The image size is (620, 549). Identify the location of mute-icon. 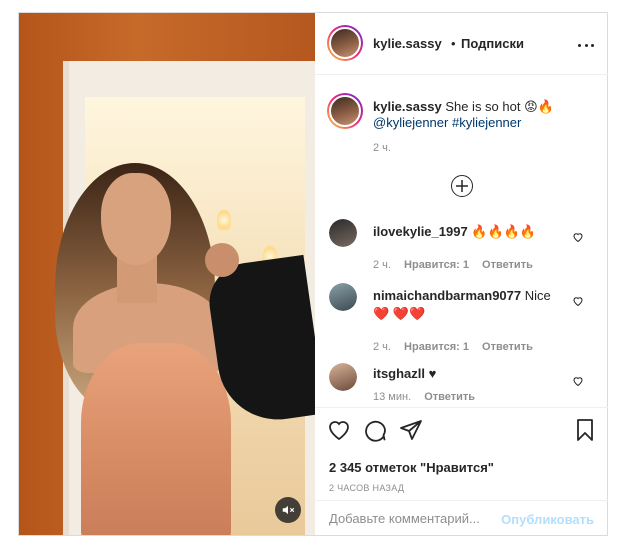
(288, 510).